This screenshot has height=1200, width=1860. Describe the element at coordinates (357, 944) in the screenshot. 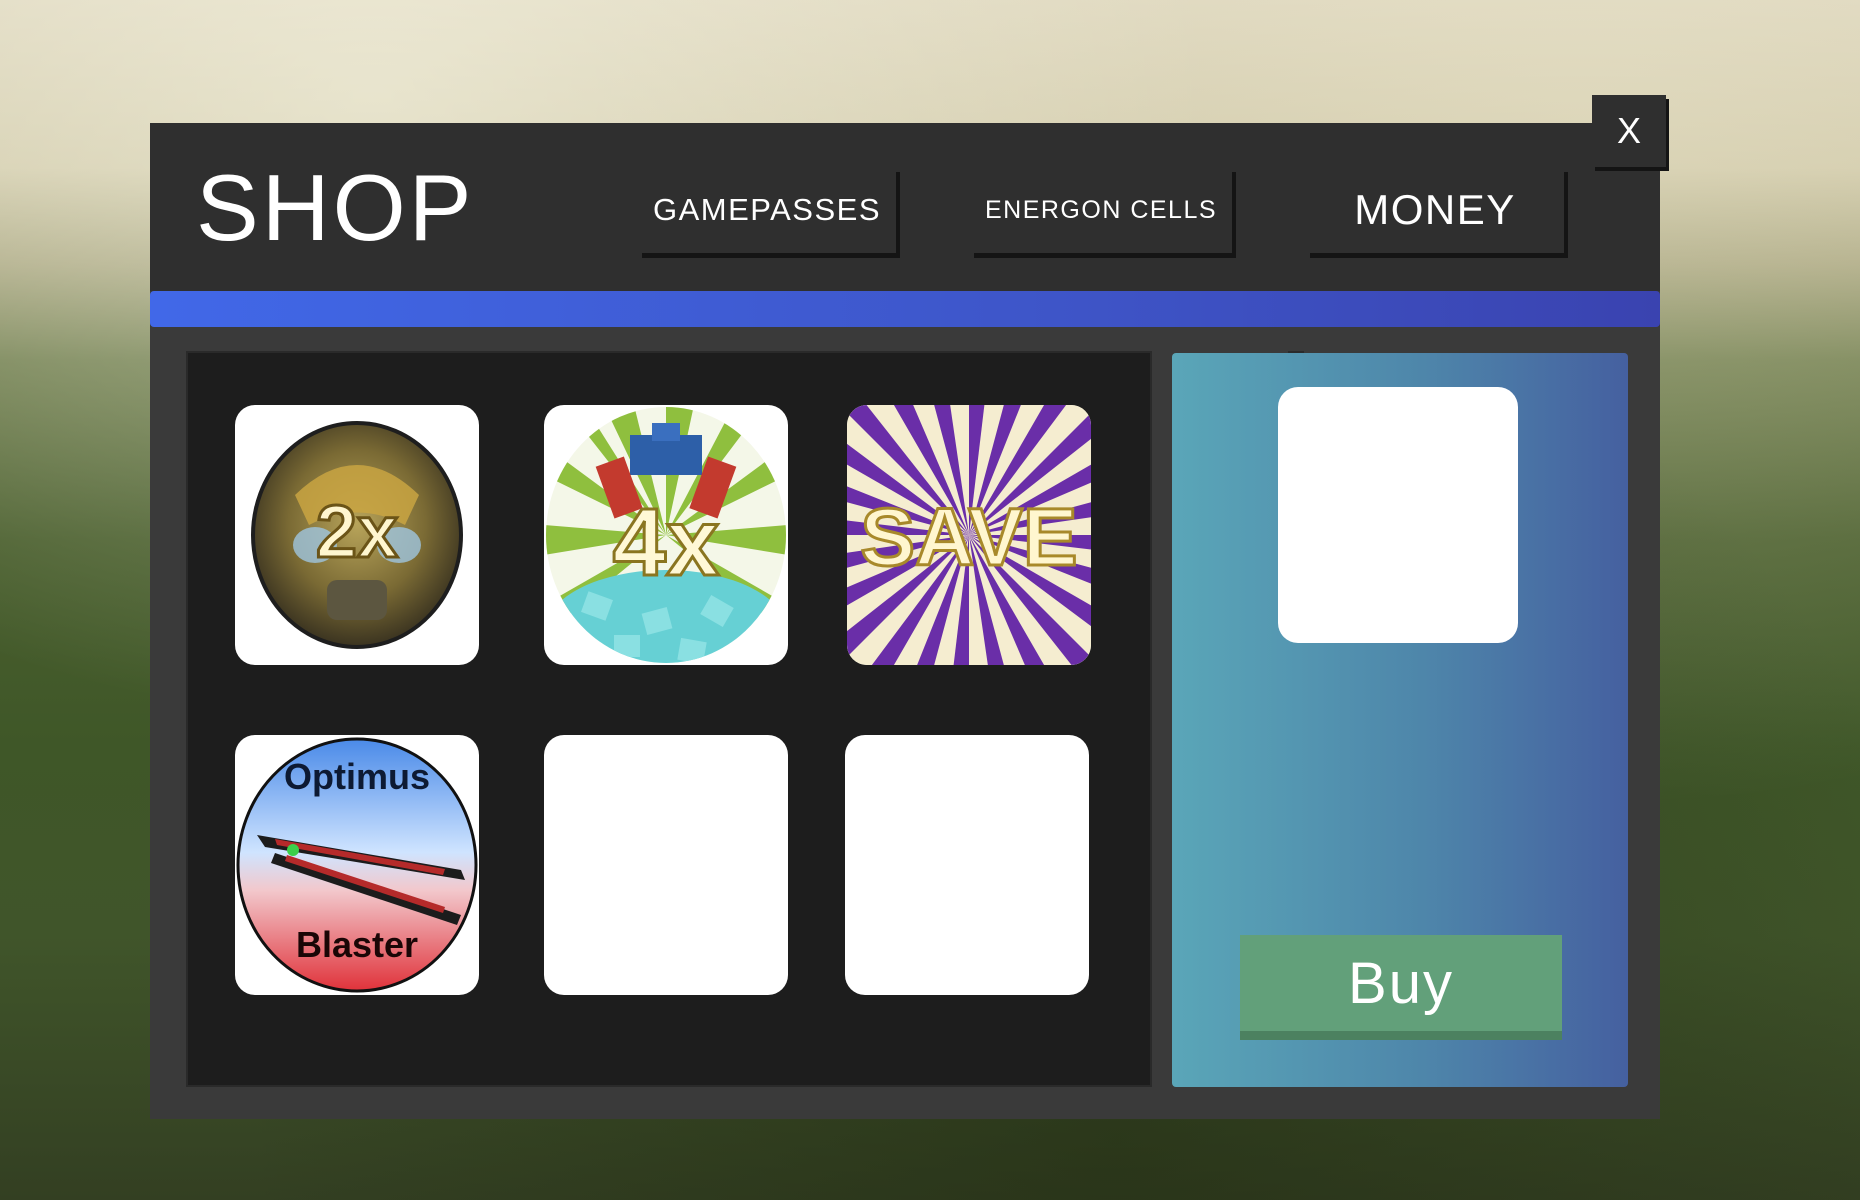

I see `item-text-blaster: Blaster` at that location.